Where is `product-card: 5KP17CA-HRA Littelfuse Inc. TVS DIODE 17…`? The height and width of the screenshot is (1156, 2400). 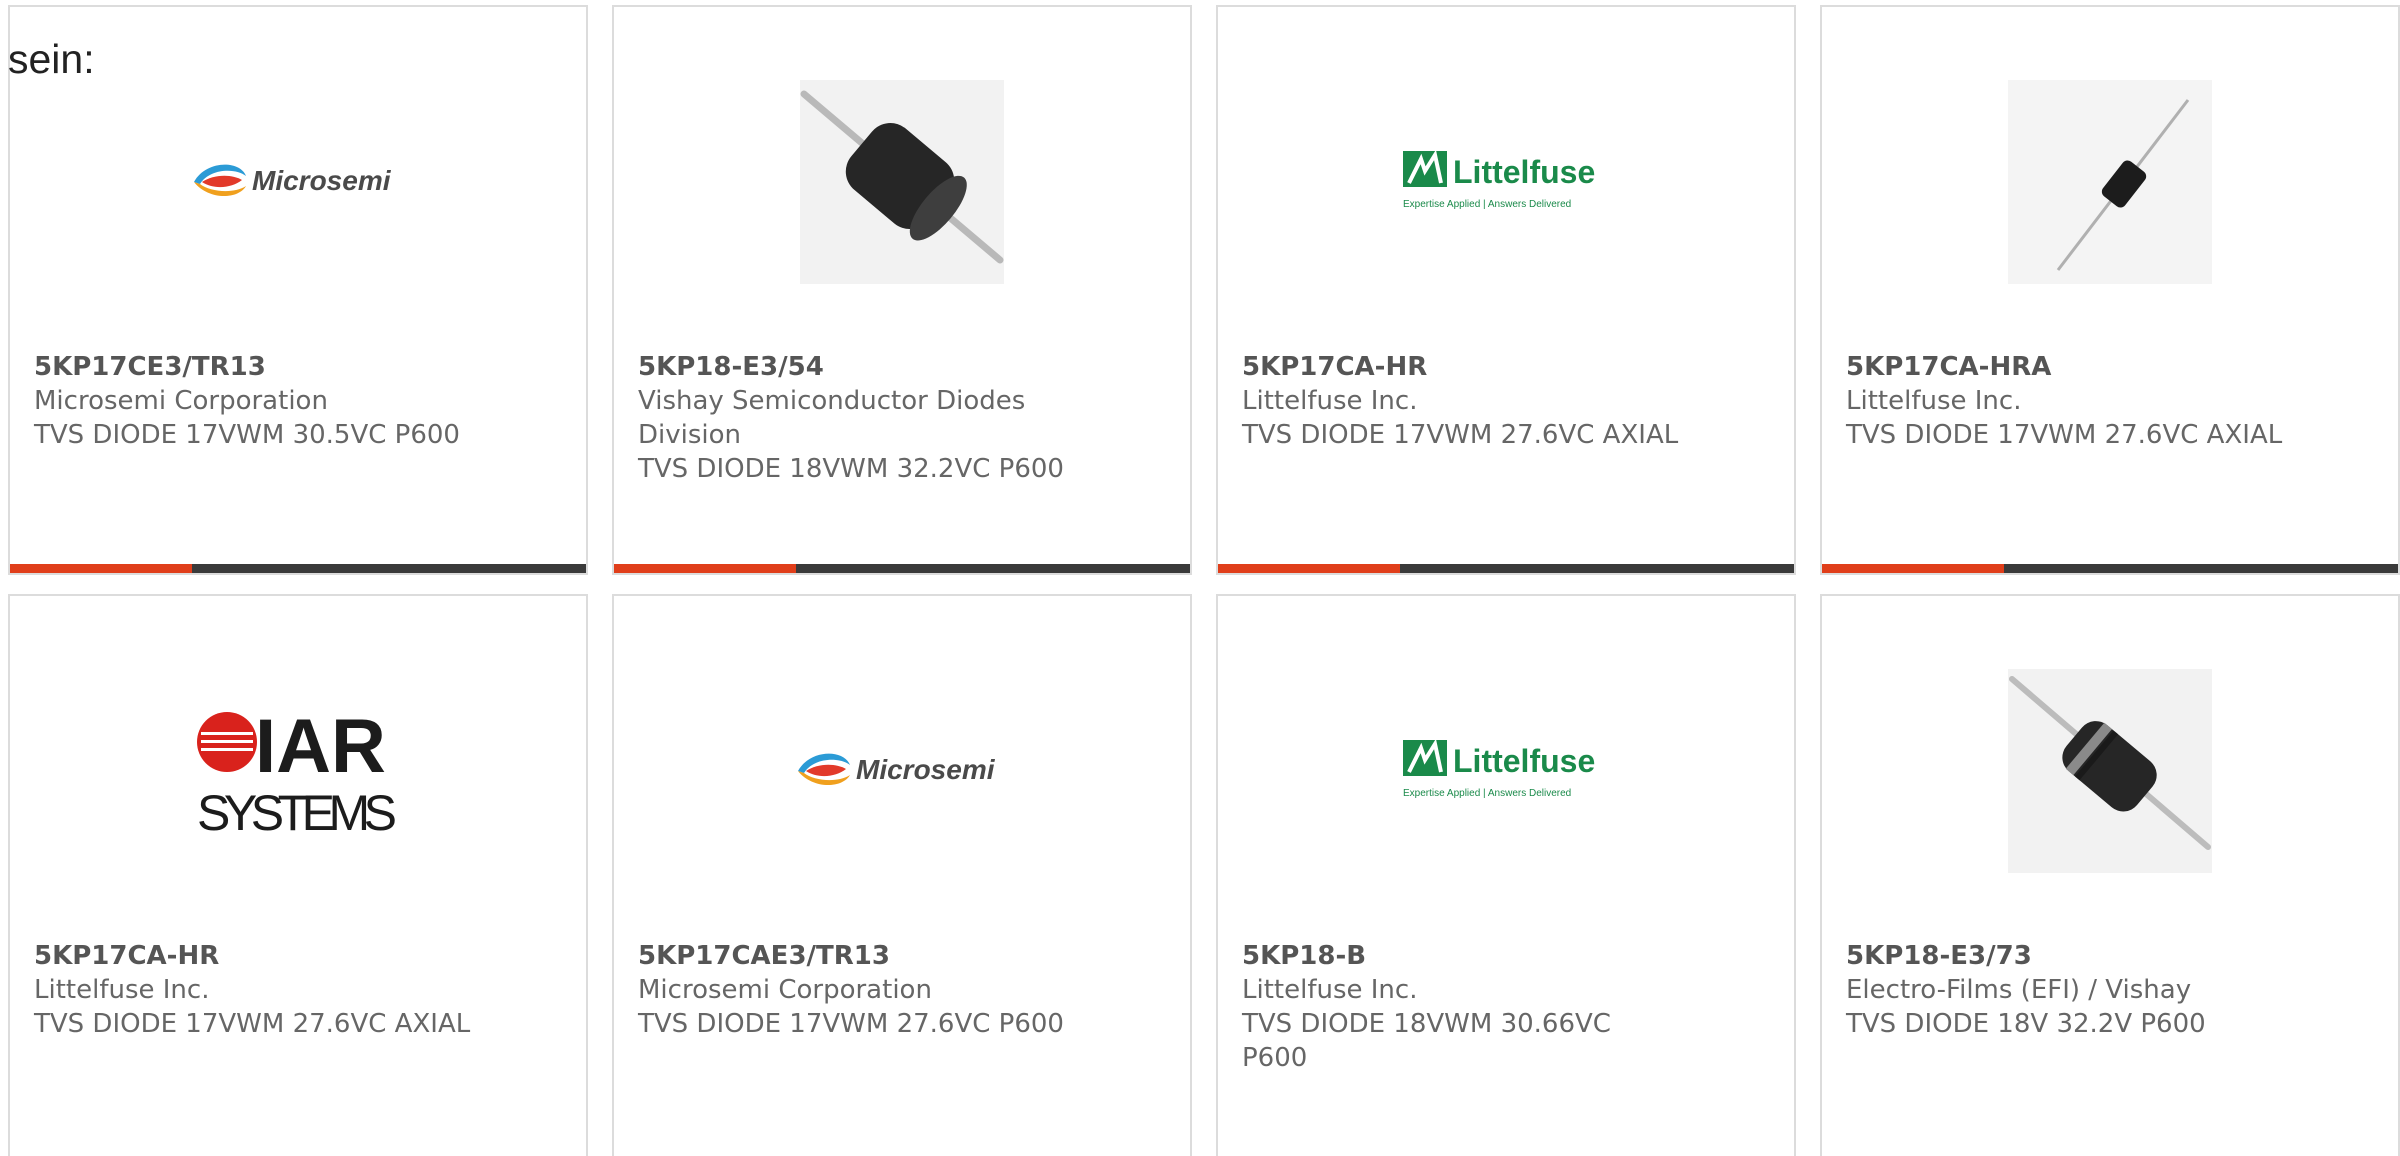 product-card: 5KP17CA-HRA Littelfuse Inc. TVS DIODE 17… is located at coordinates (2110, 290).